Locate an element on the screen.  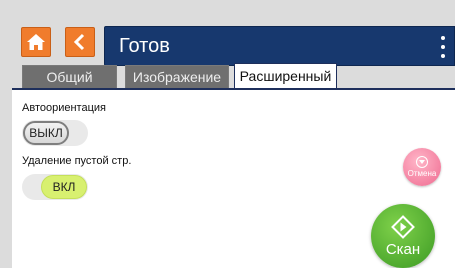
tab-image: Изображение is located at coordinates (177, 76).